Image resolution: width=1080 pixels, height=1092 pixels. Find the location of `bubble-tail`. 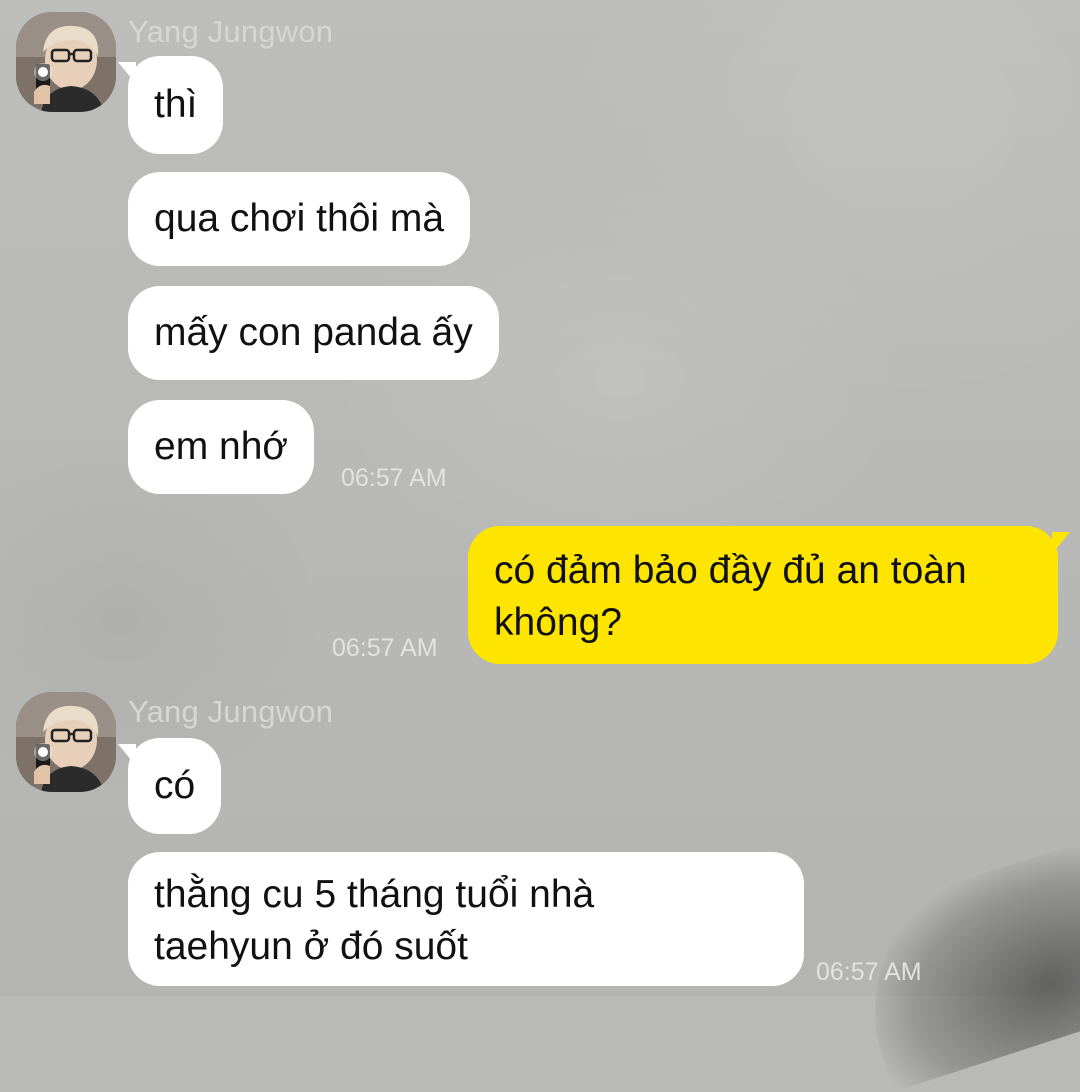

bubble-tail is located at coordinates (1061, 543).